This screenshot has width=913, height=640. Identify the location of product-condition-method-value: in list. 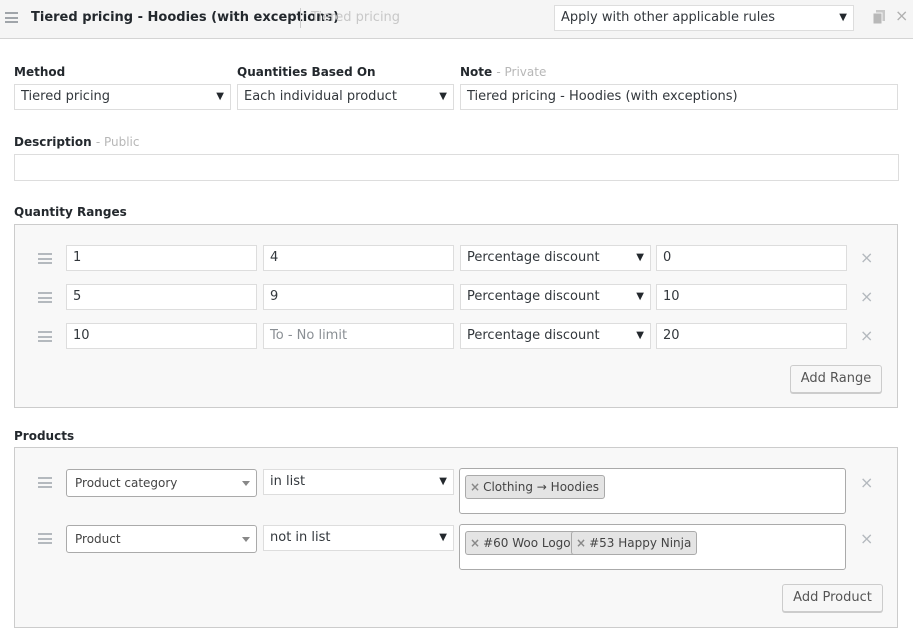
(288, 481).